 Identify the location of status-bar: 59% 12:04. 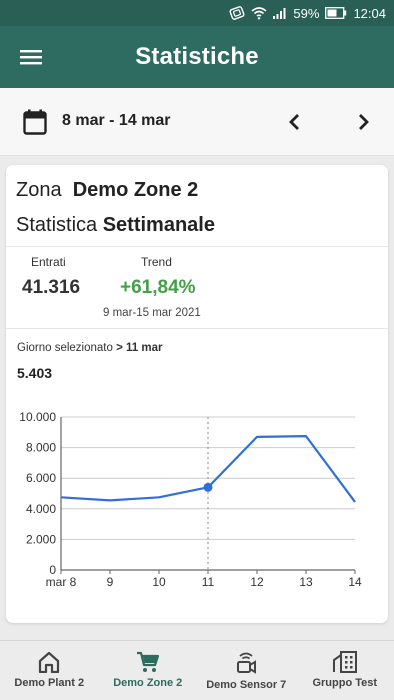
(197, 13).